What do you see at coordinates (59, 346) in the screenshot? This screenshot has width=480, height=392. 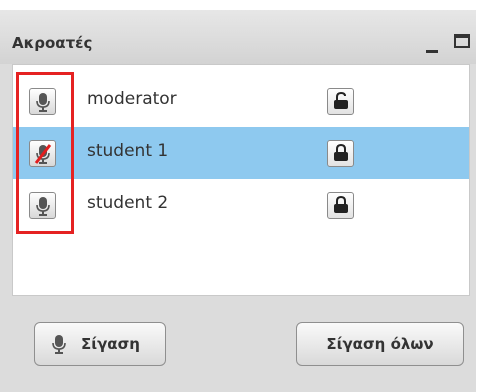 I see `microphone-icon` at bounding box center [59, 346].